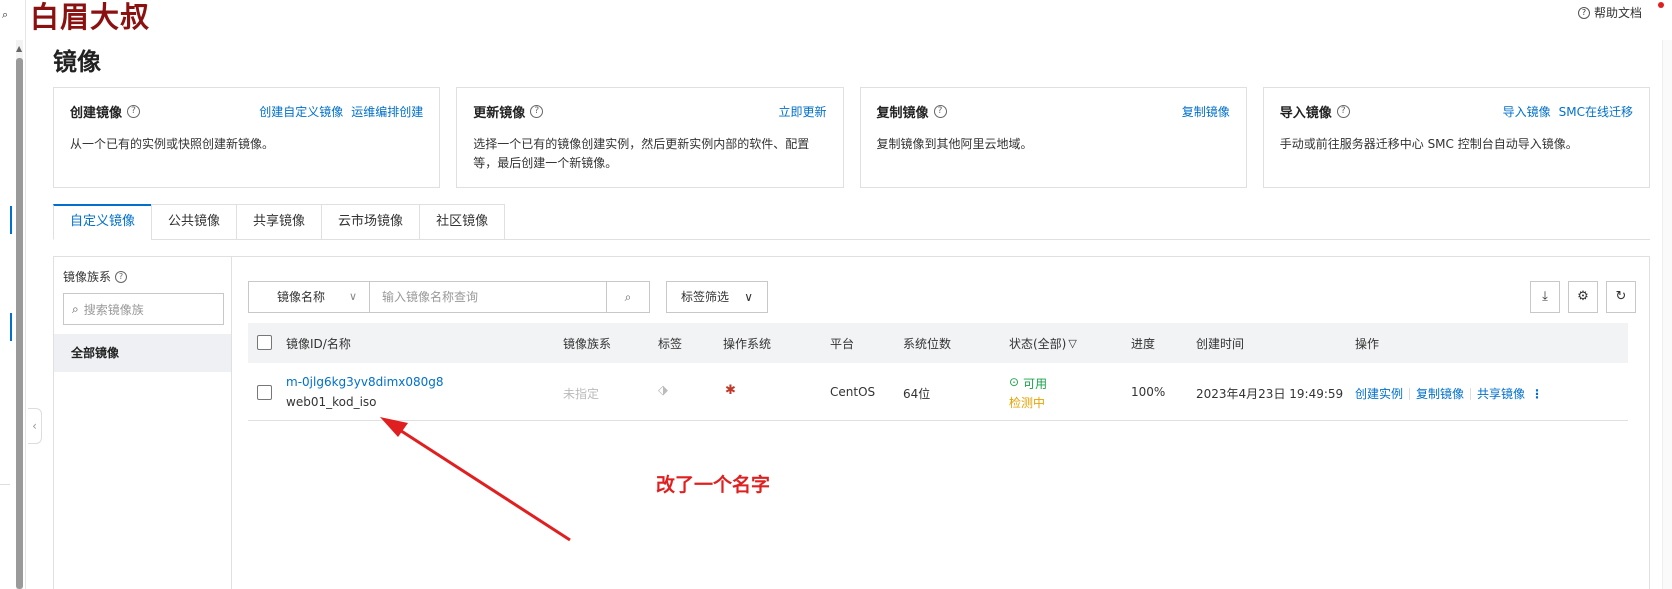  Describe the element at coordinates (705, 297) in the screenshot. I see `tag-filter-label: 标签筛选` at that location.